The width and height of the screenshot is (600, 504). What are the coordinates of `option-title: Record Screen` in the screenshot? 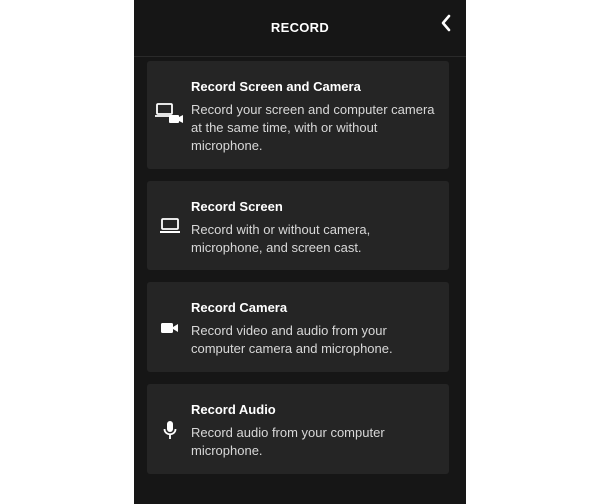 It's located at (237, 206).